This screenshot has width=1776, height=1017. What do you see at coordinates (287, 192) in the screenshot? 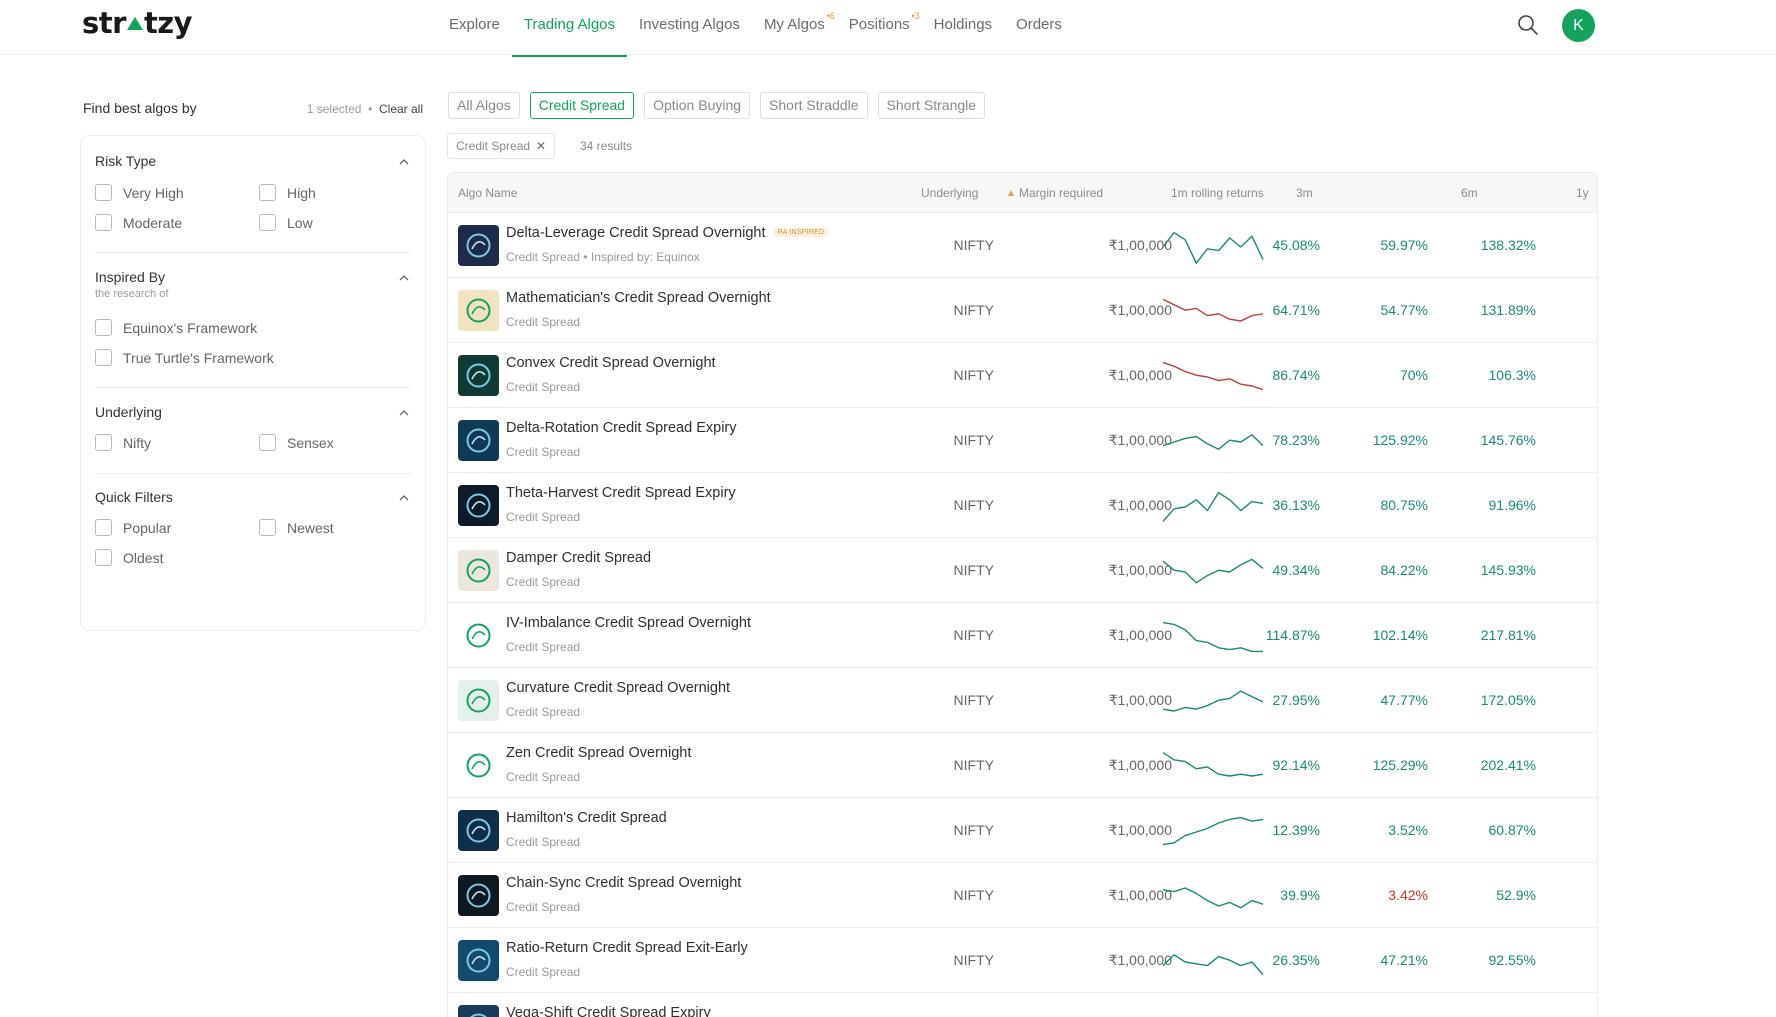
I see `checkbox-high: High` at bounding box center [287, 192].